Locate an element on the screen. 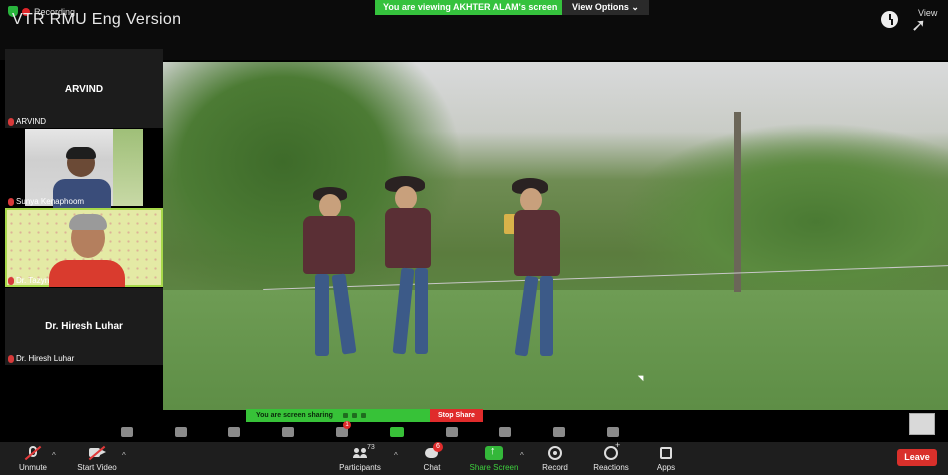 This screenshot has height=475, width=948. chat-icon: 6 is located at coordinates (433, 451).